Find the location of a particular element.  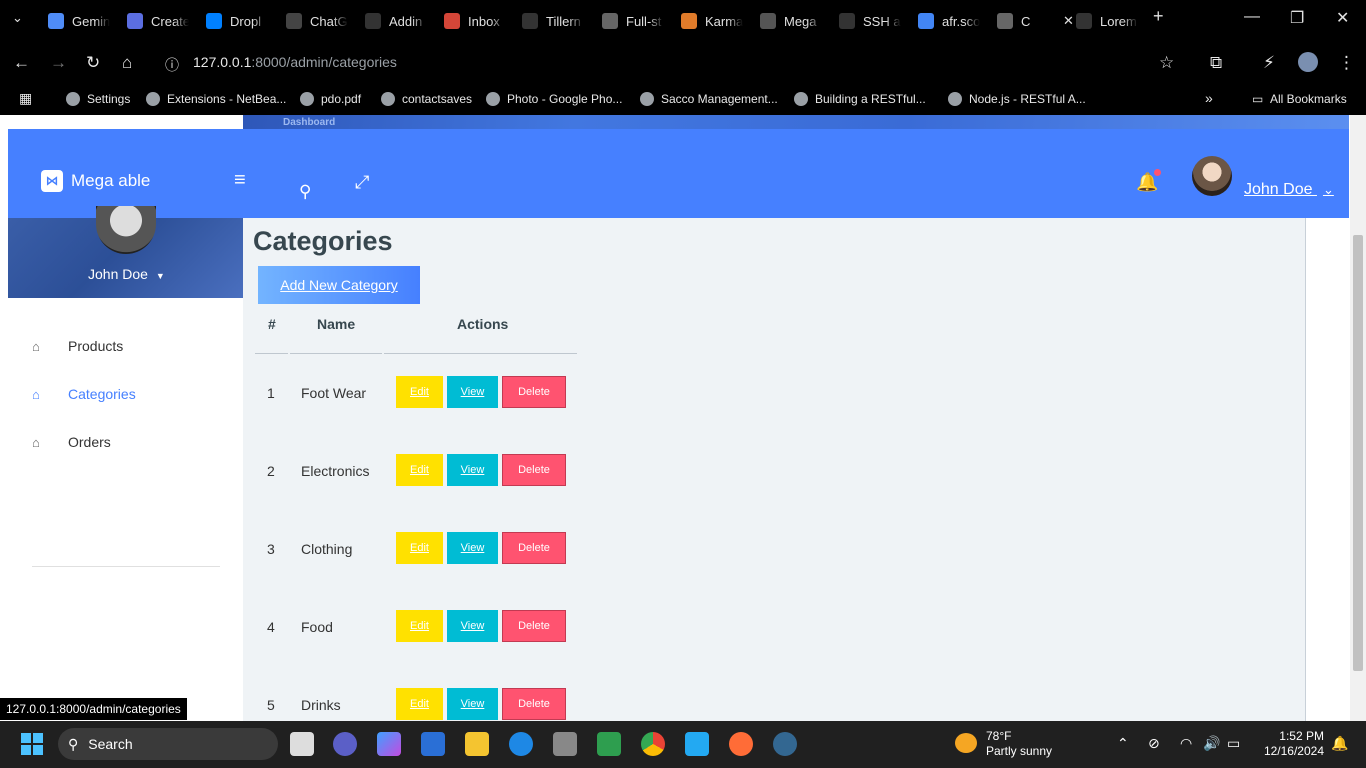

file-explorer-icon is located at coordinates (477, 744).